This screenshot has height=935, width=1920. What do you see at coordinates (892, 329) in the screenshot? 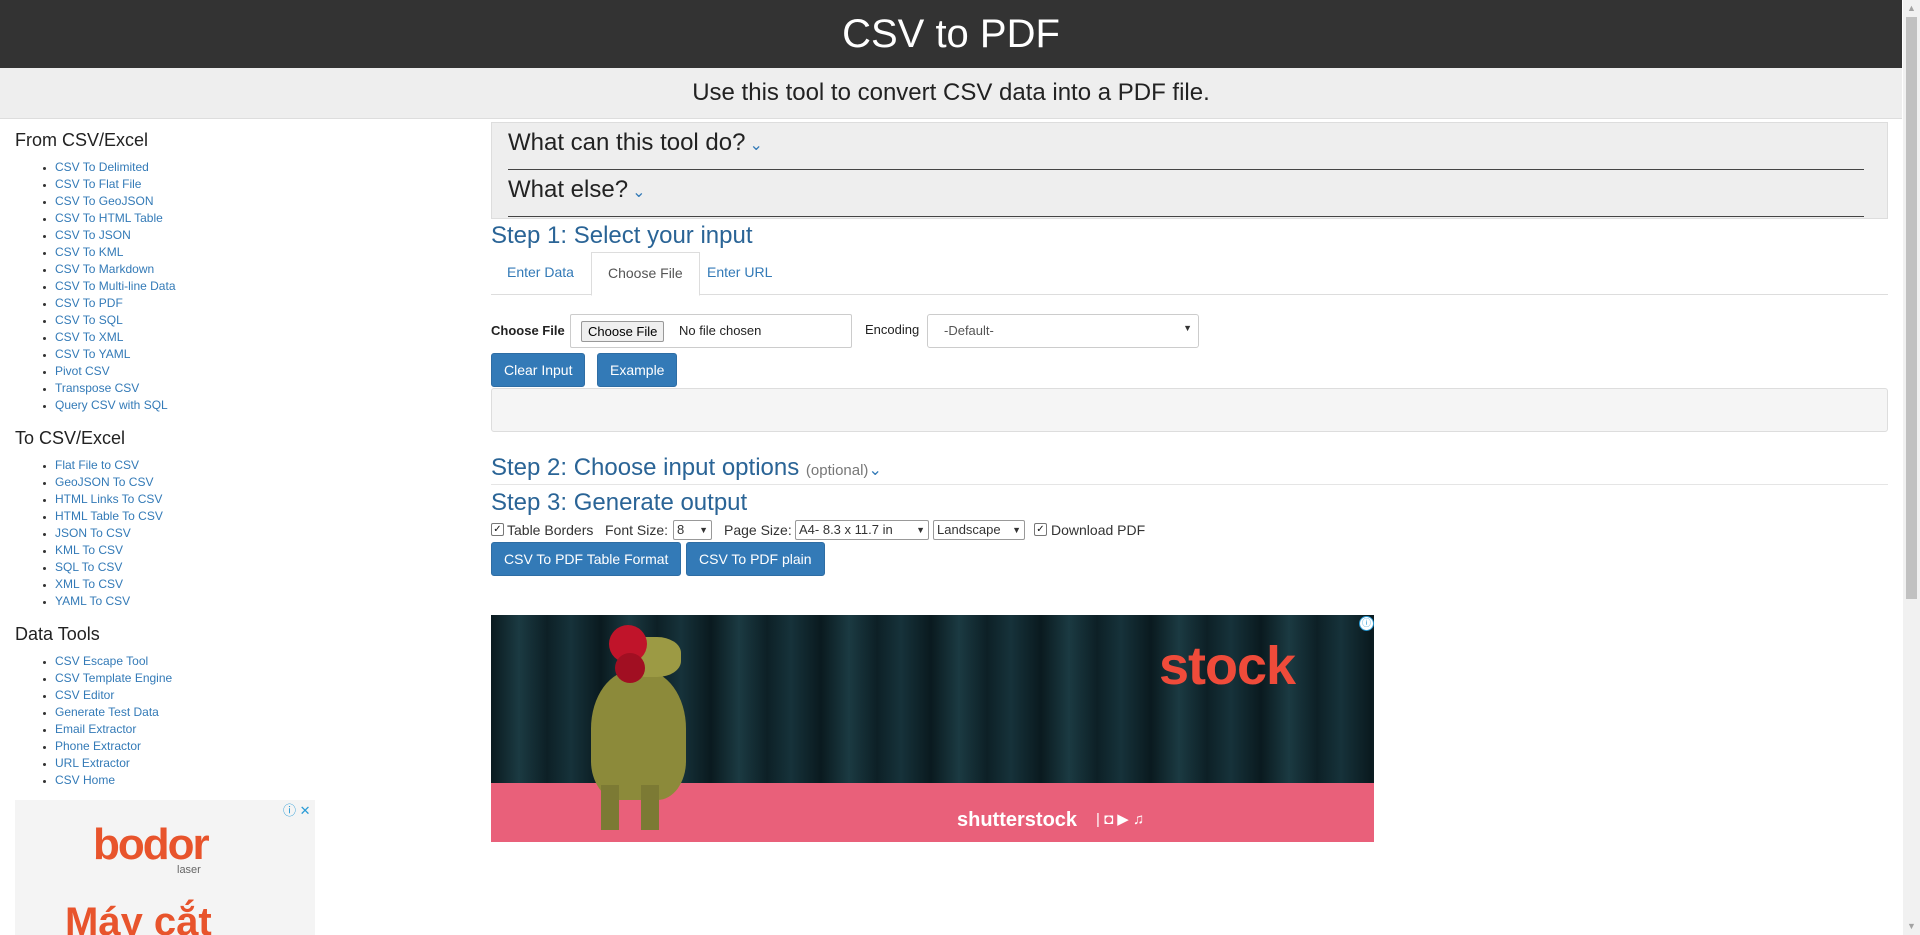
I see `encoding-label: Encoding` at bounding box center [892, 329].